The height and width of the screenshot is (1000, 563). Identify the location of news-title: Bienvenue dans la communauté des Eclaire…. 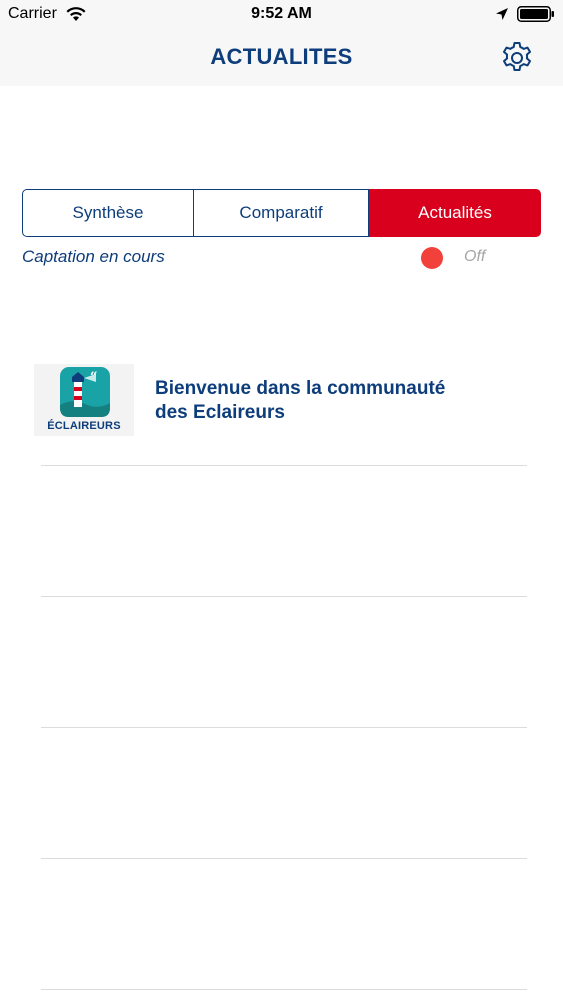
(325, 401).